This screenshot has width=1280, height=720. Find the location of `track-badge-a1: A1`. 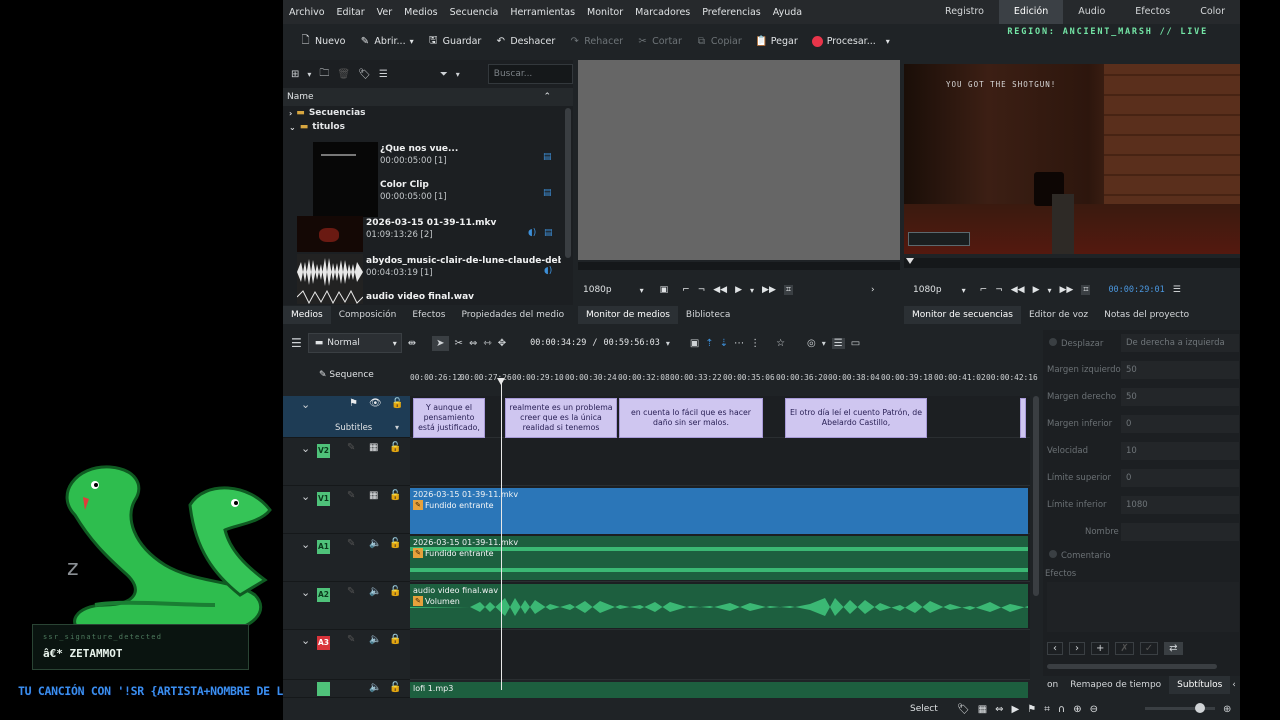

track-badge-a1: A1 is located at coordinates (323, 547).